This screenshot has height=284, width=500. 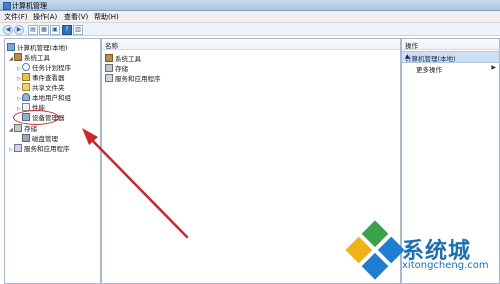 I want to click on tree-item-services-apps: ▷ 服务和应用程序, so click(x=39, y=148).